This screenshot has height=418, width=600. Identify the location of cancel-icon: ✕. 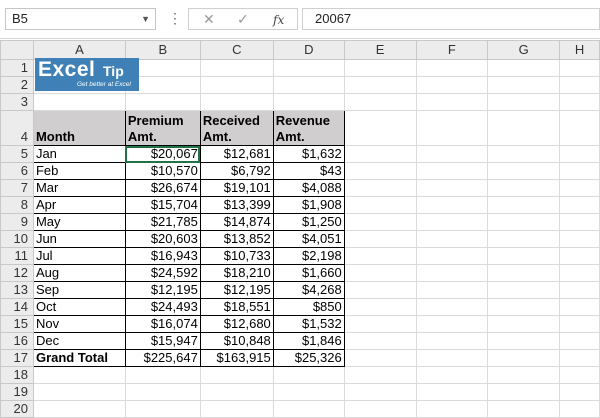
(209, 19).